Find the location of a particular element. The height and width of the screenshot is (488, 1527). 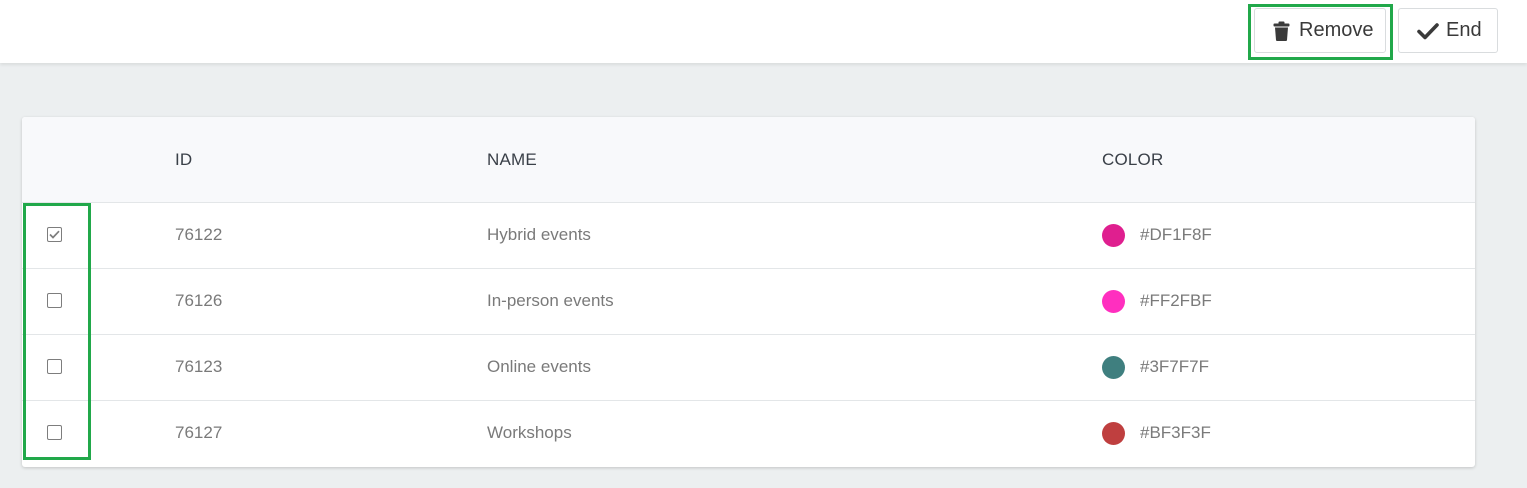

checkmark-icon is located at coordinates (54, 234).